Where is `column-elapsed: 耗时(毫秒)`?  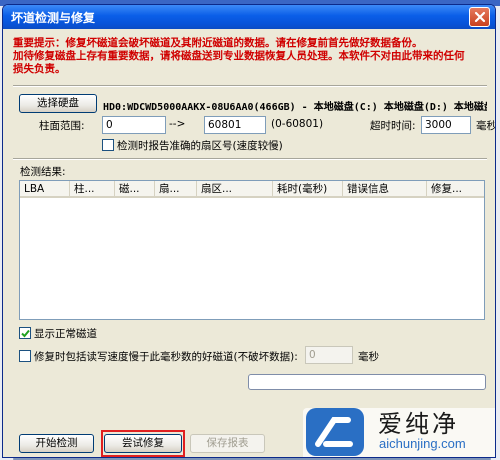
column-elapsed: 耗时(毫秒) is located at coordinates (308, 189).